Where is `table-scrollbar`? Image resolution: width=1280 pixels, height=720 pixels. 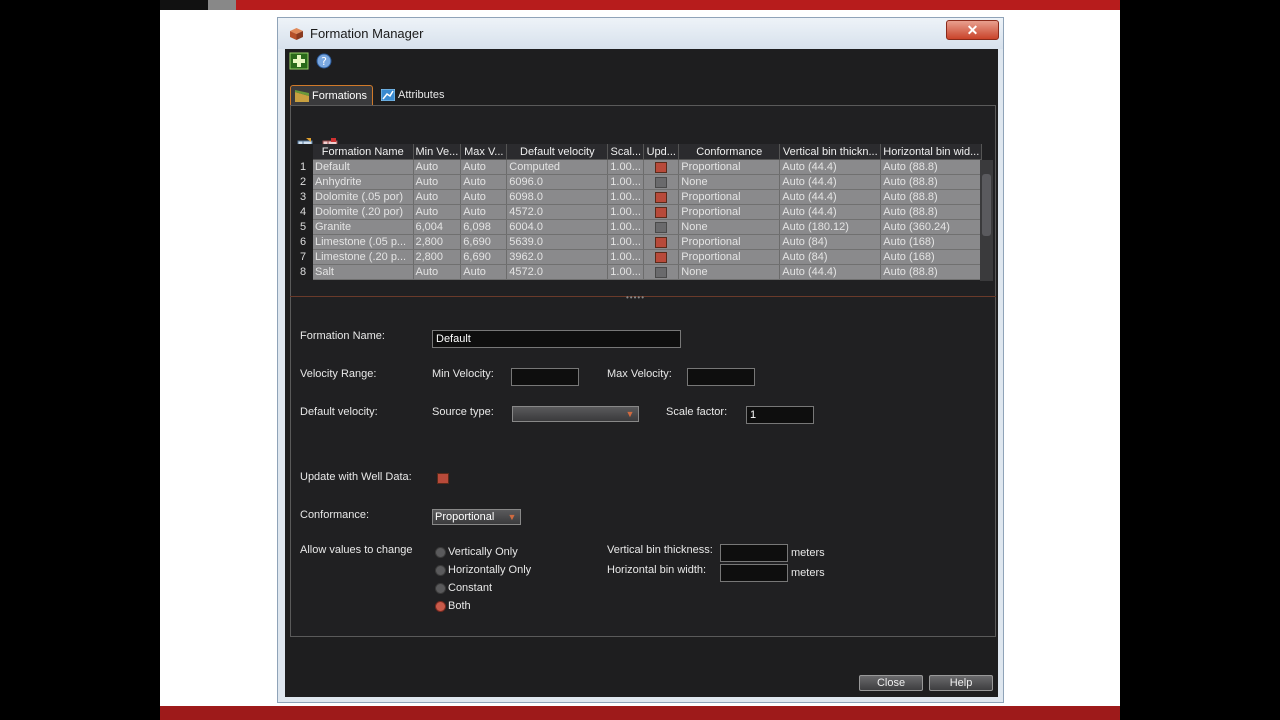
table-scrollbar is located at coordinates (986, 220).